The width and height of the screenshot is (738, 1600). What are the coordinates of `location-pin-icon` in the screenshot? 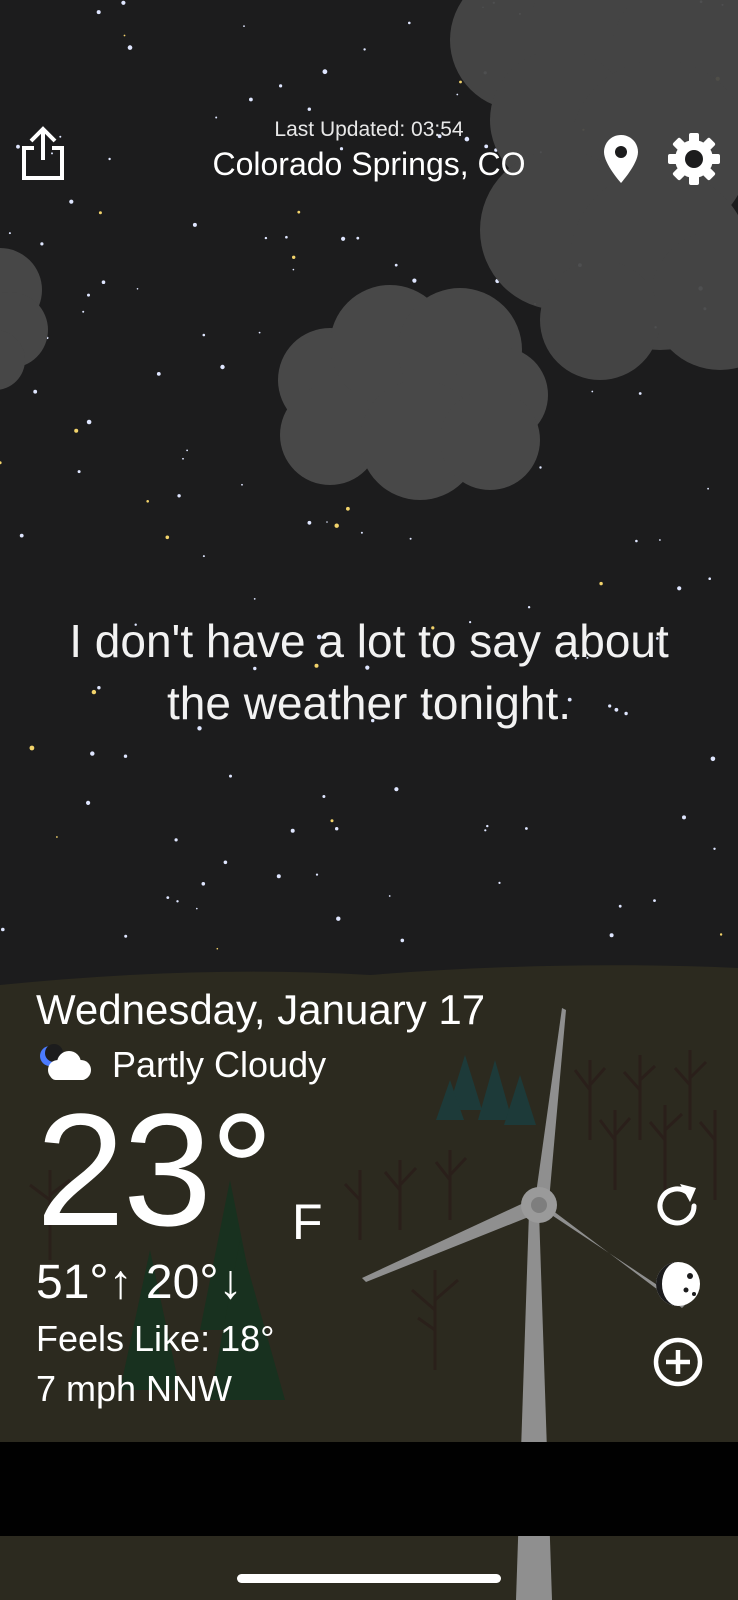 It's located at (621, 159).